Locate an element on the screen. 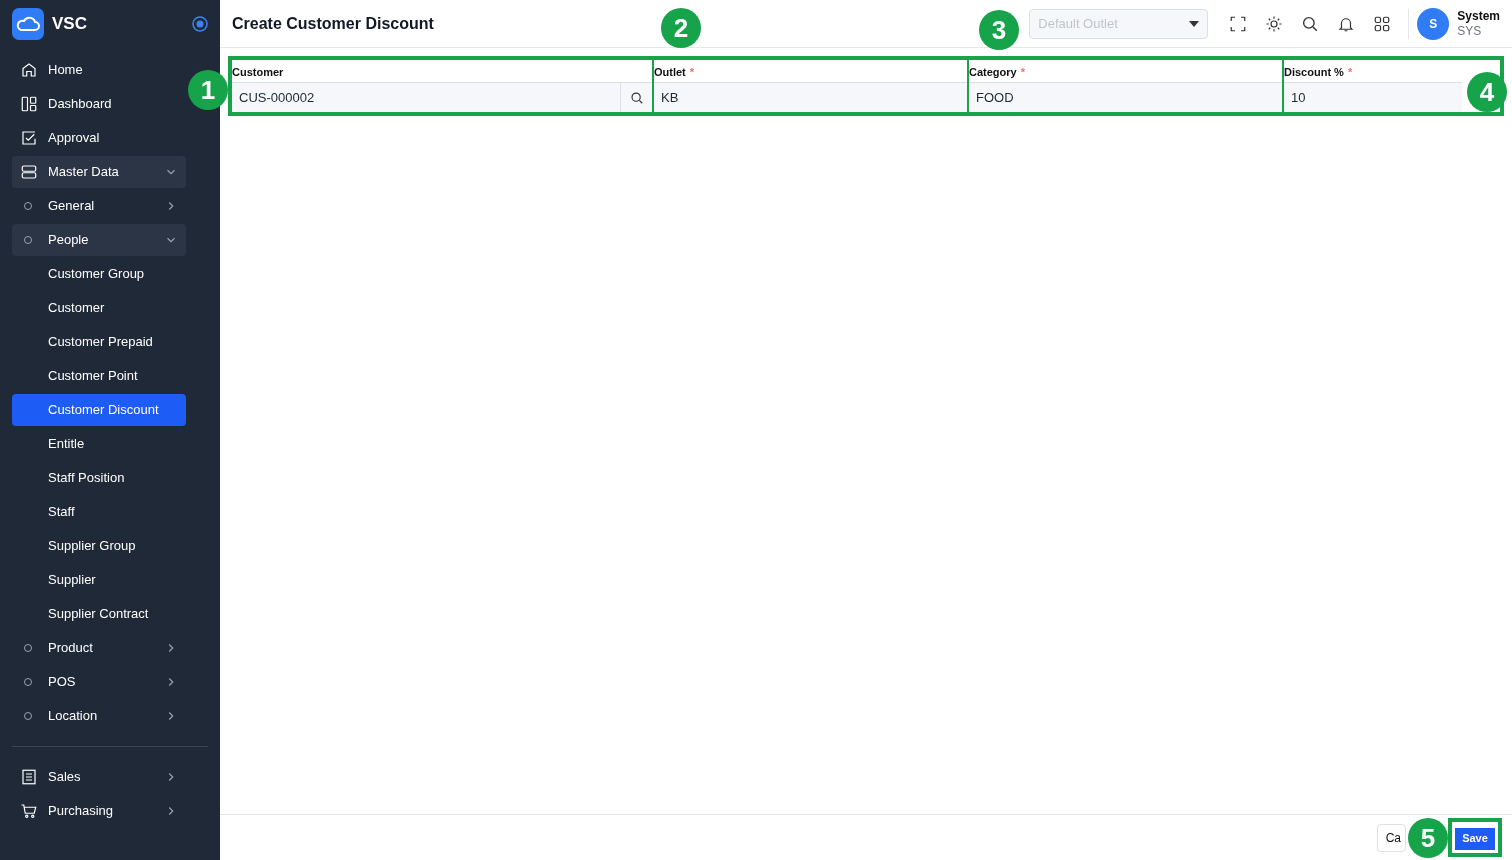 The image size is (1512, 860). sidebar-item: Sales is located at coordinates (99, 777).